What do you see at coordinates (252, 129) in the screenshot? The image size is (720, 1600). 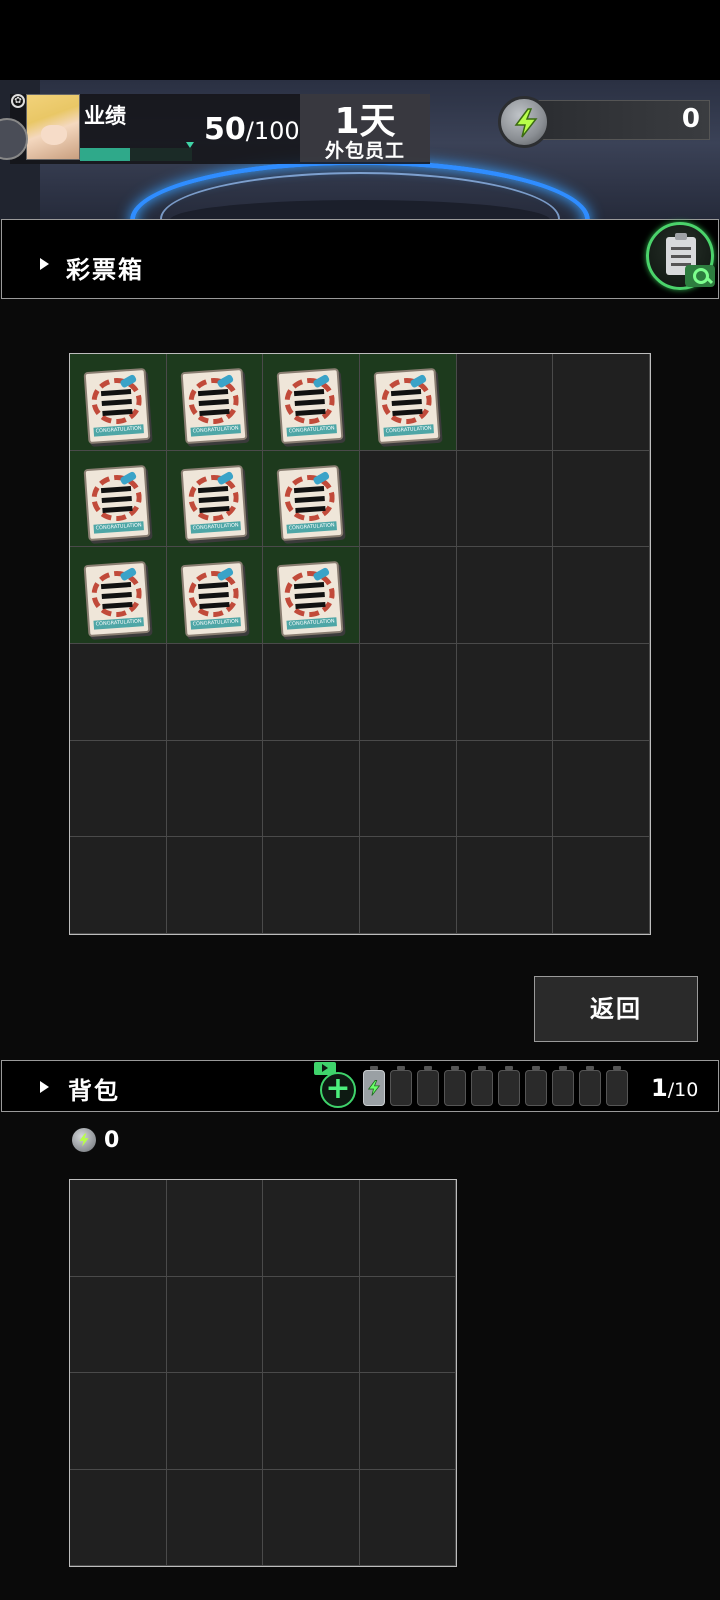 I see `performance-score: 50/100` at bounding box center [252, 129].